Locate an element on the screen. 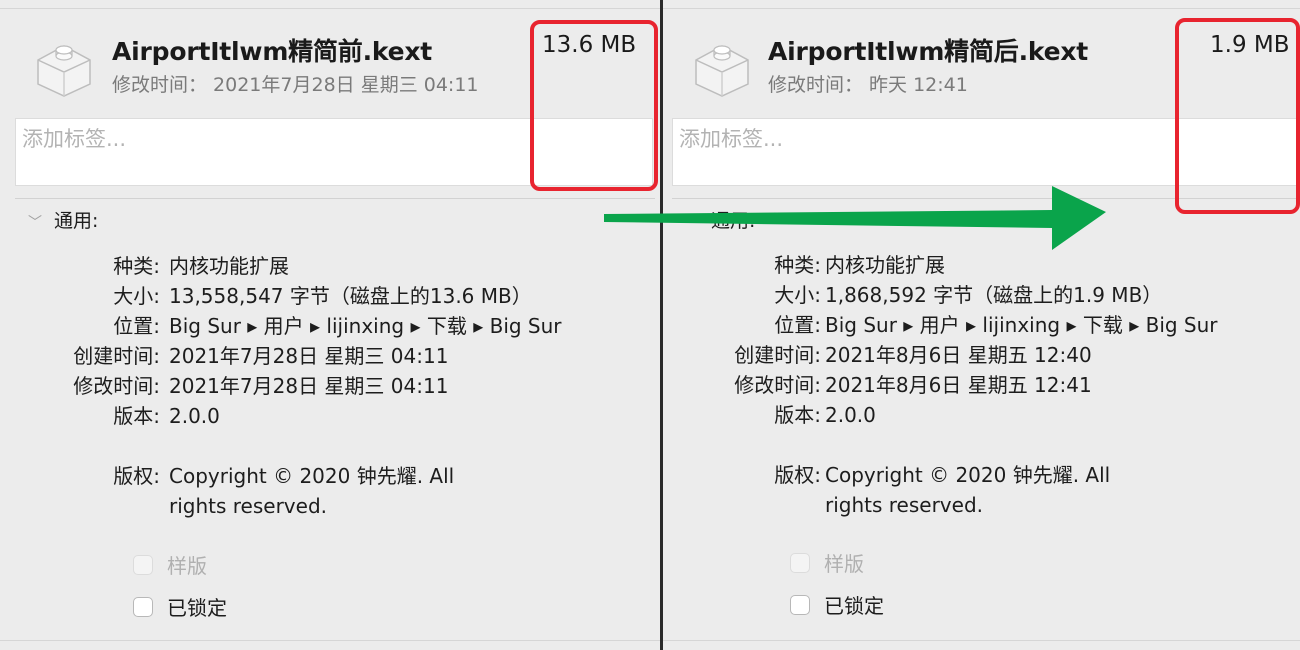 The height and width of the screenshot is (650, 1300). info-row-modified: 修改时间: 2021年7月28日 星期三 04:11 is located at coordinates (330, 386).